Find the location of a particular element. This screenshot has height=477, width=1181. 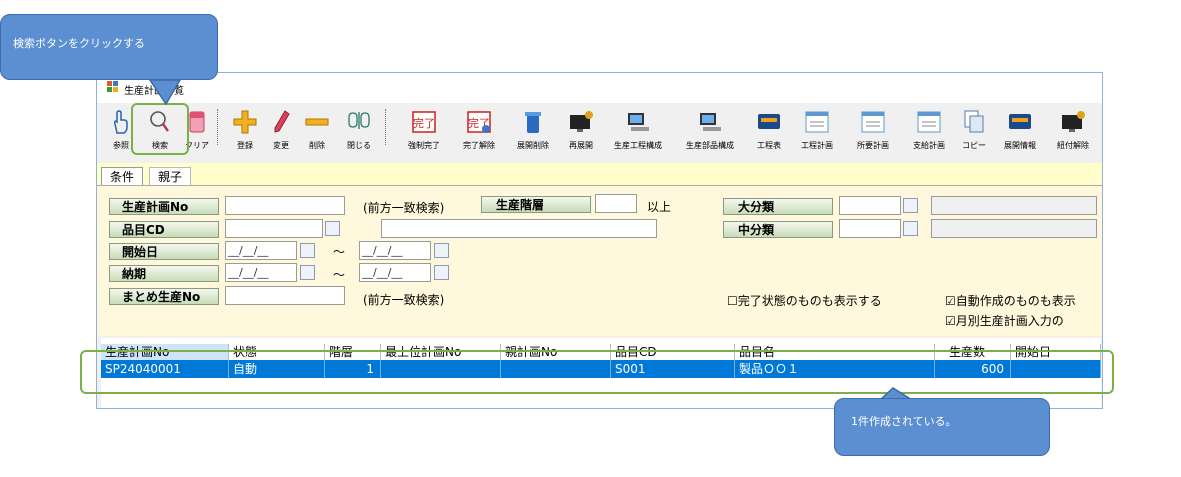

callout-top: 検索ボタンをクリックする is located at coordinates (109, 47).